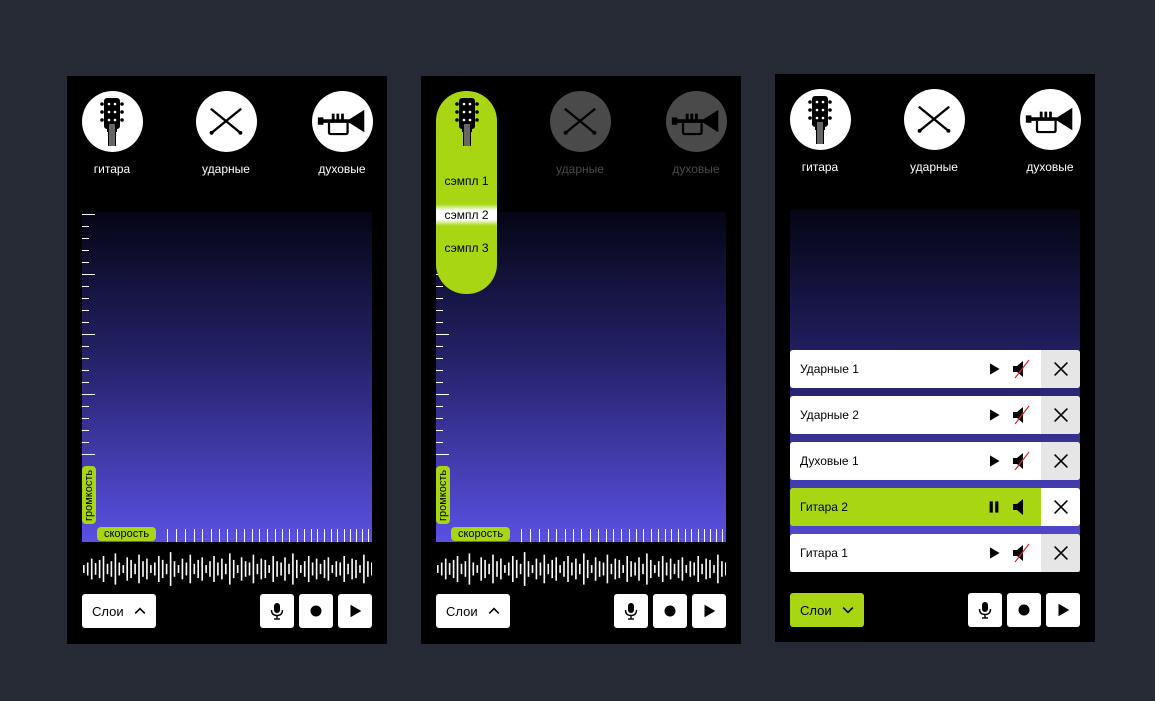 The height and width of the screenshot is (701, 1155). Describe the element at coordinates (227, 377) in the screenshot. I see `mixing-area: громкость скорость` at that location.